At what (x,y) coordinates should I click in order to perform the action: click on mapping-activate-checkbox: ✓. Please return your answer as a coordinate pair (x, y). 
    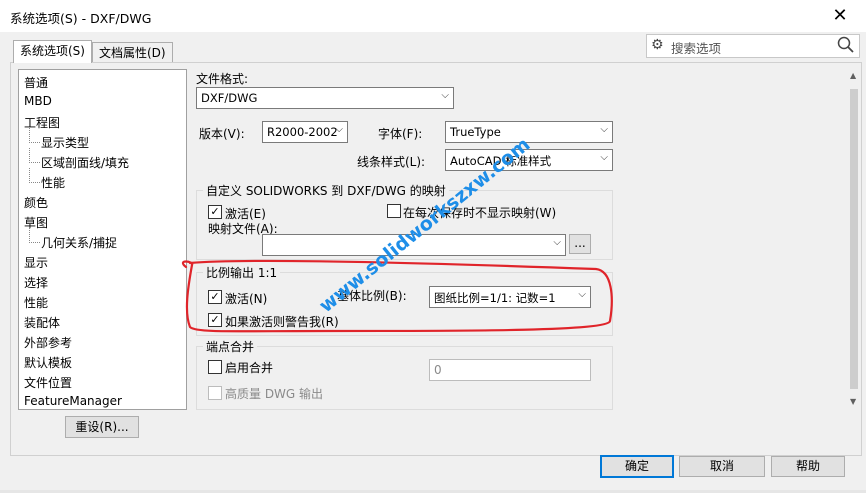
    Looking at the image, I should click on (215, 212).